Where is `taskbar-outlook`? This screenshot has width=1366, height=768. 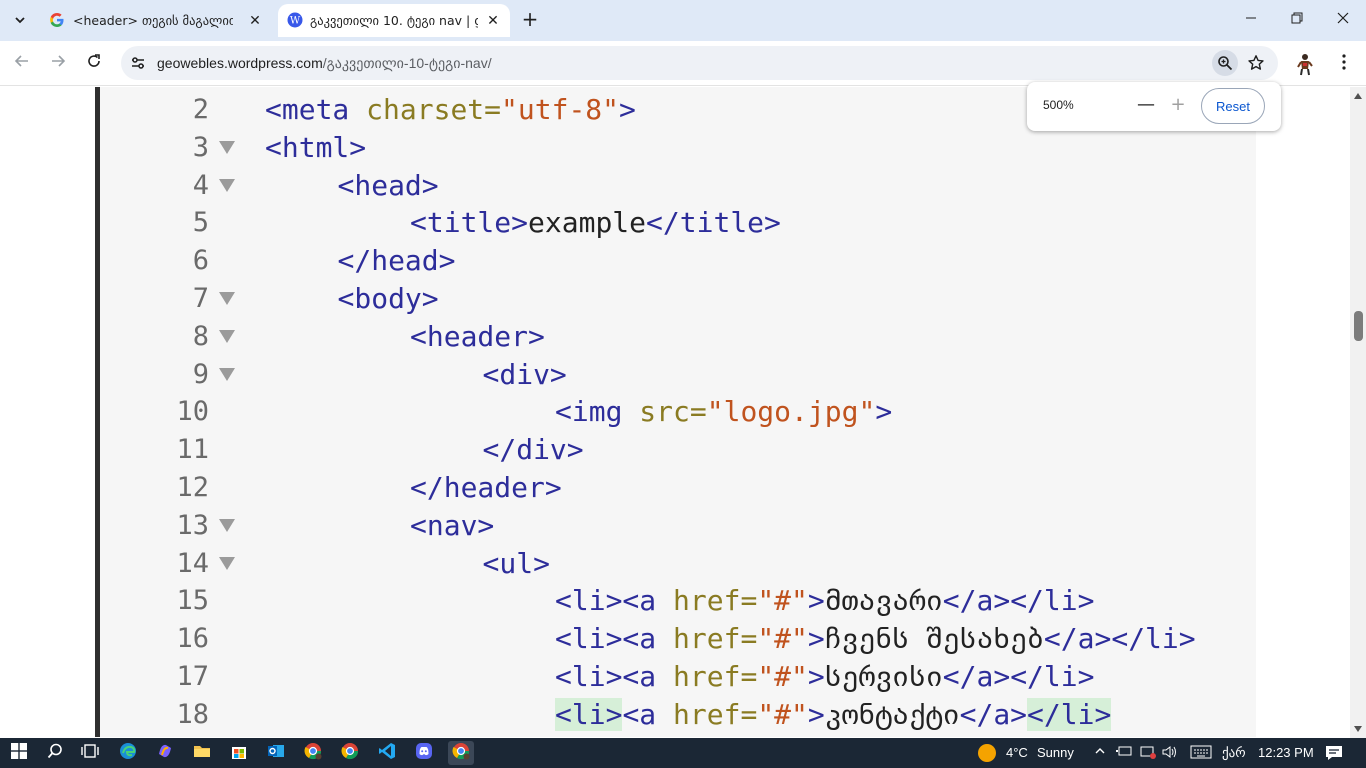 taskbar-outlook is located at coordinates (276, 753).